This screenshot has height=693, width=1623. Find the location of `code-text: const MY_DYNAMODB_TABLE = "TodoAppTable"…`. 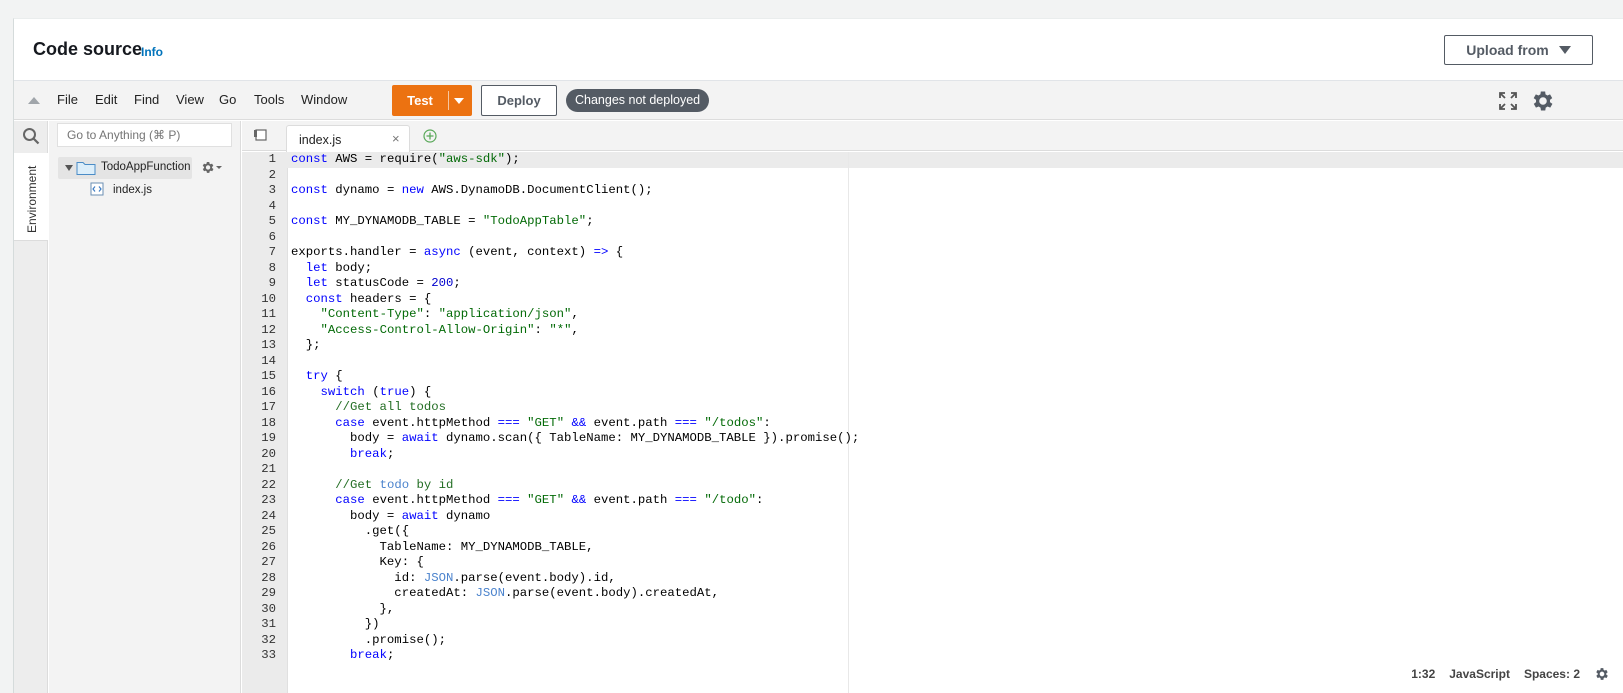

code-text: const MY_DYNAMODB_TABLE = "TodoAppTable"… is located at coordinates (442, 221).